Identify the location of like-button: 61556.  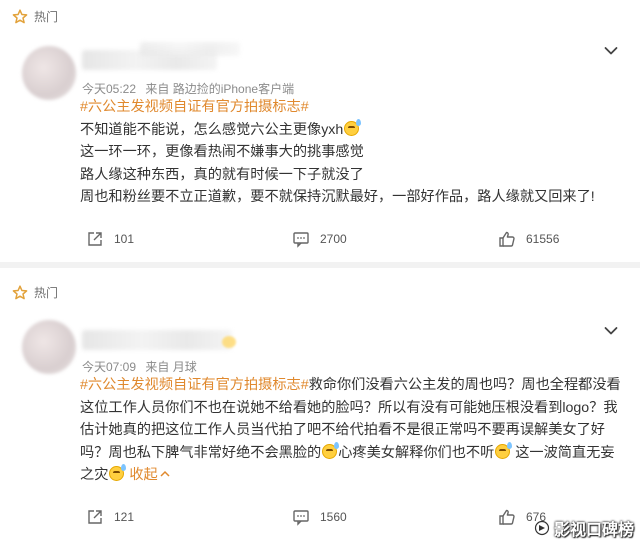
(528, 239).